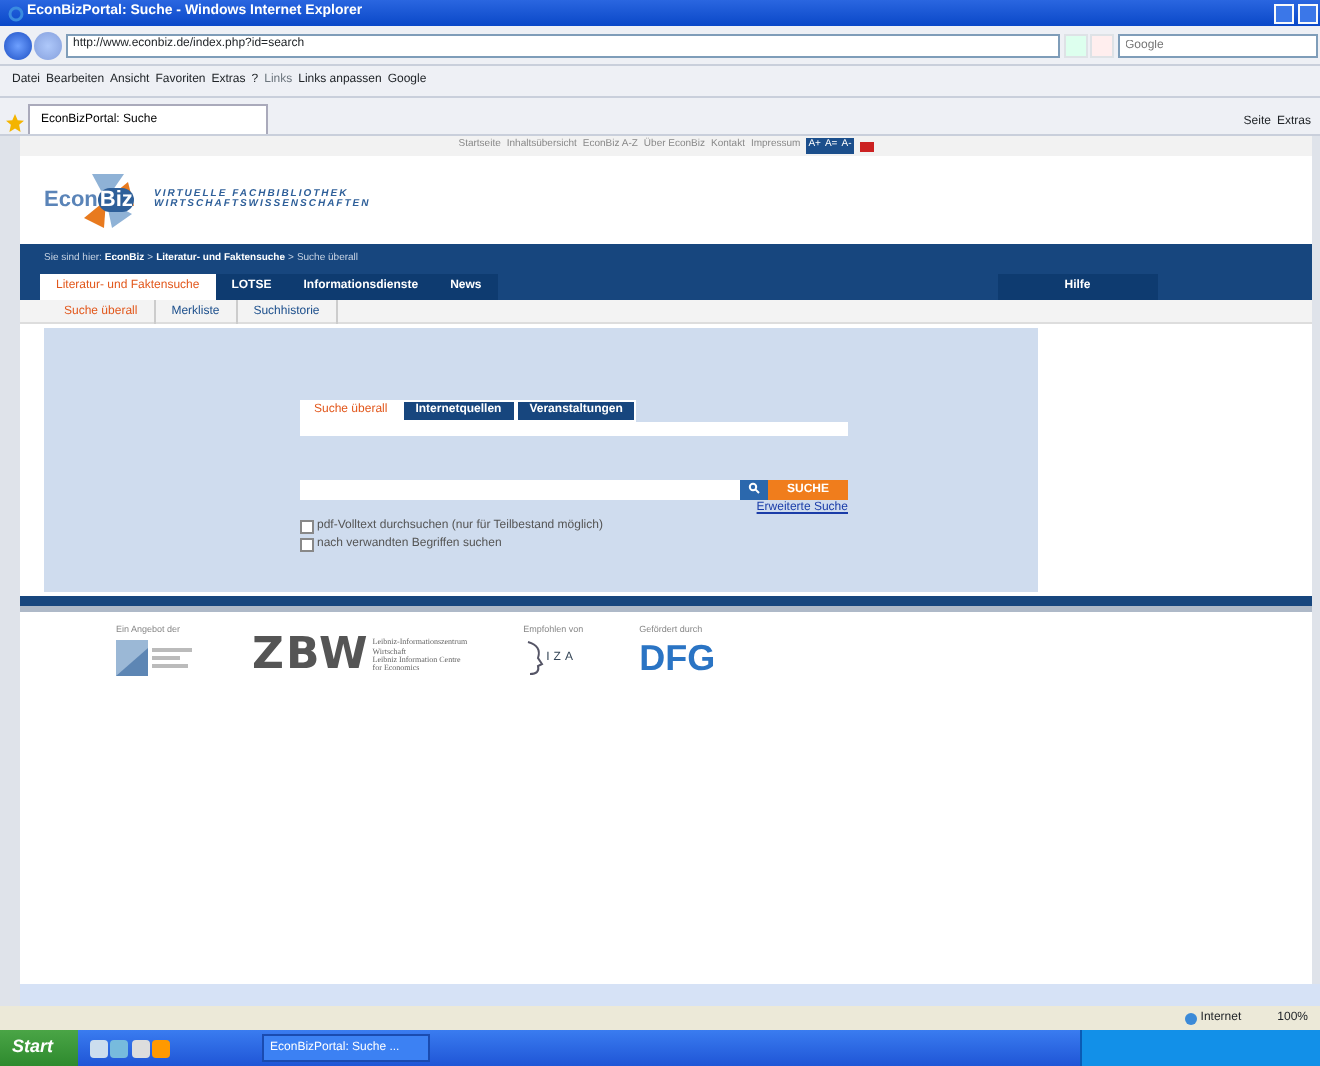 This screenshot has width=1320, height=1066. I want to click on logo-text: EconBiz, so click(89, 200).